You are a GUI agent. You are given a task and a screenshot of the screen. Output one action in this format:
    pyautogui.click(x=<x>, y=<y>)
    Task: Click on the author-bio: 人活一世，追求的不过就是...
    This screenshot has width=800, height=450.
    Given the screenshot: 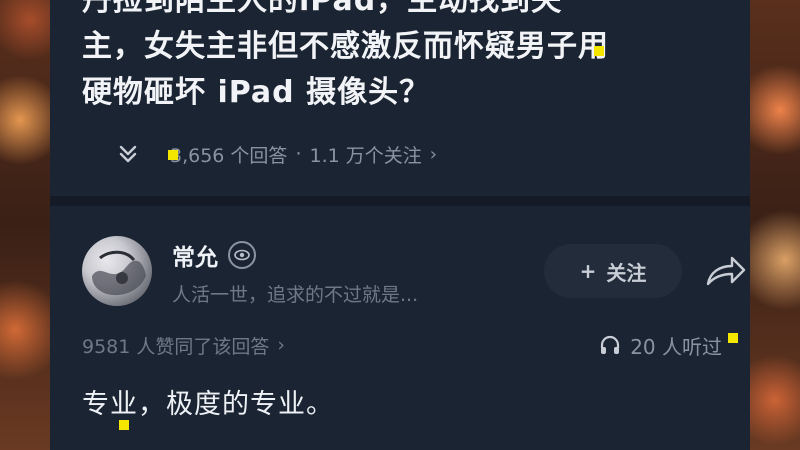 What is the action you would take?
    pyautogui.click(x=295, y=295)
    